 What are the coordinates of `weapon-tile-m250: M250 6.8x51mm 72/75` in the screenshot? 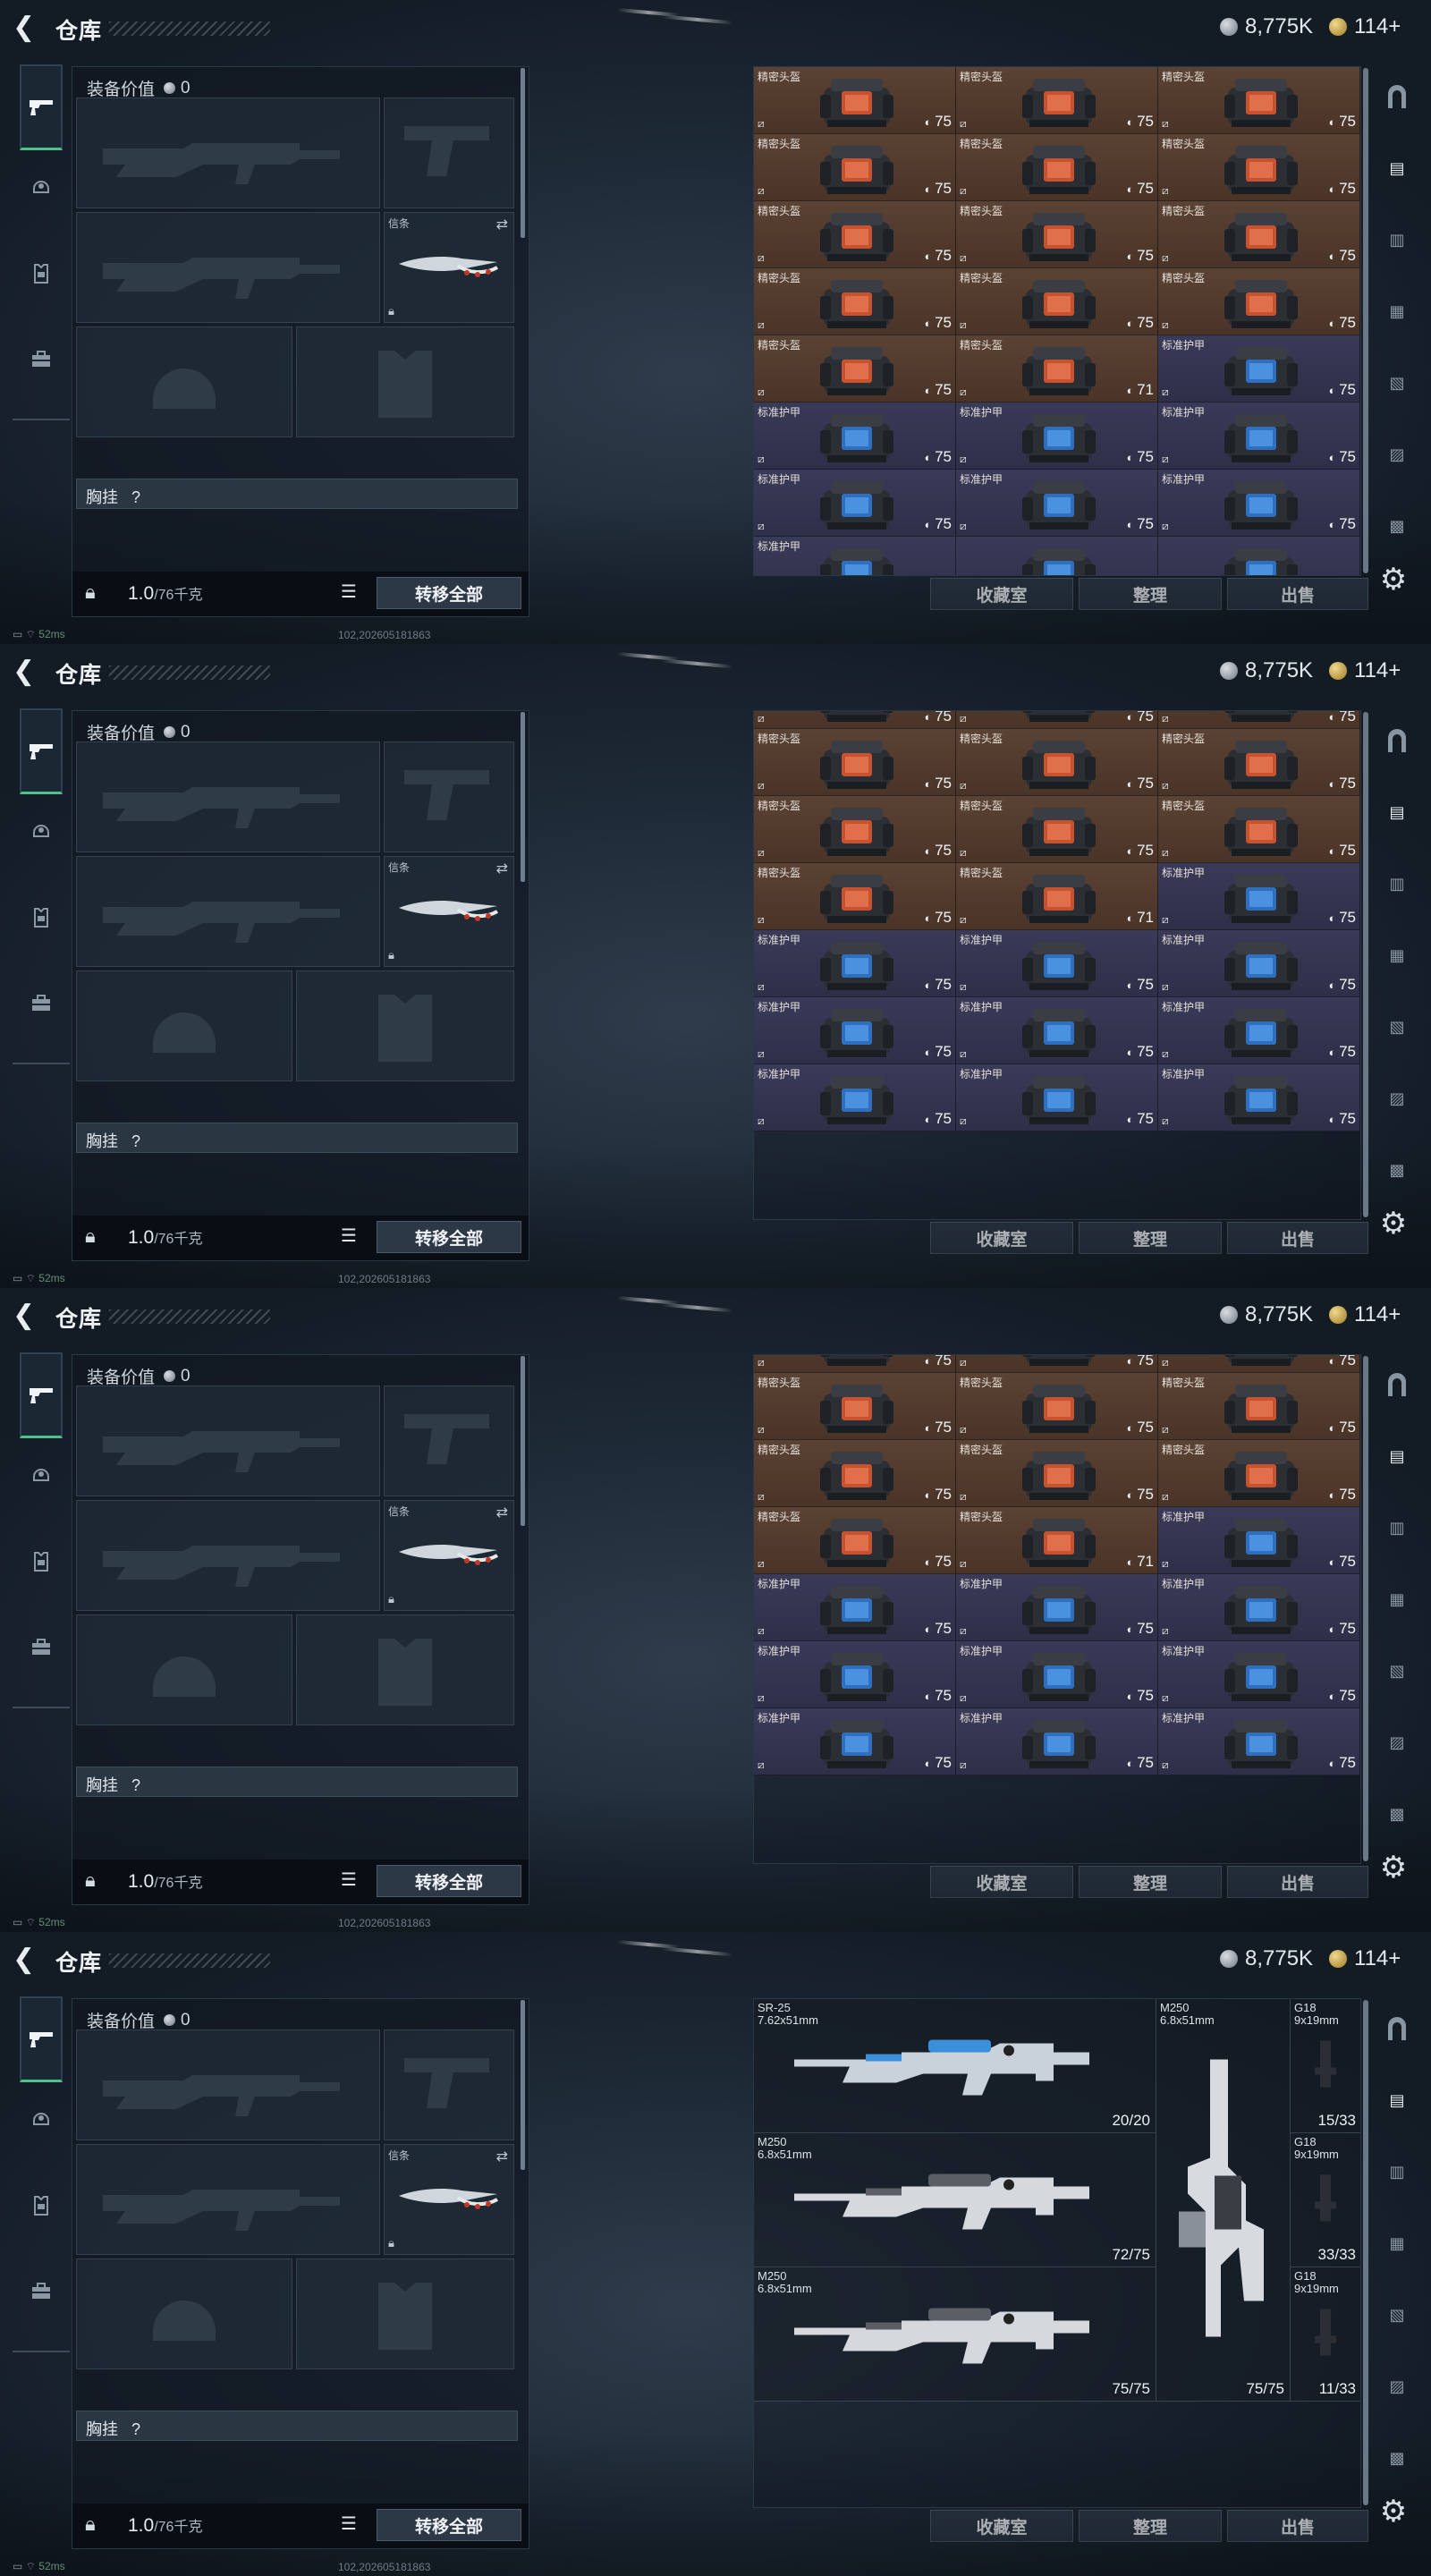 It's located at (955, 2200).